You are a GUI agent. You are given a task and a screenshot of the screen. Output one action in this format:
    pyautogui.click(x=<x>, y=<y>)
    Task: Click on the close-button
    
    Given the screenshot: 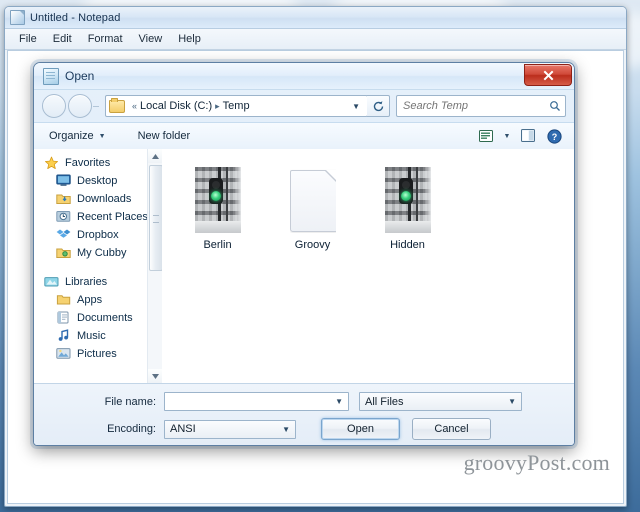 What is the action you would take?
    pyautogui.click(x=548, y=75)
    